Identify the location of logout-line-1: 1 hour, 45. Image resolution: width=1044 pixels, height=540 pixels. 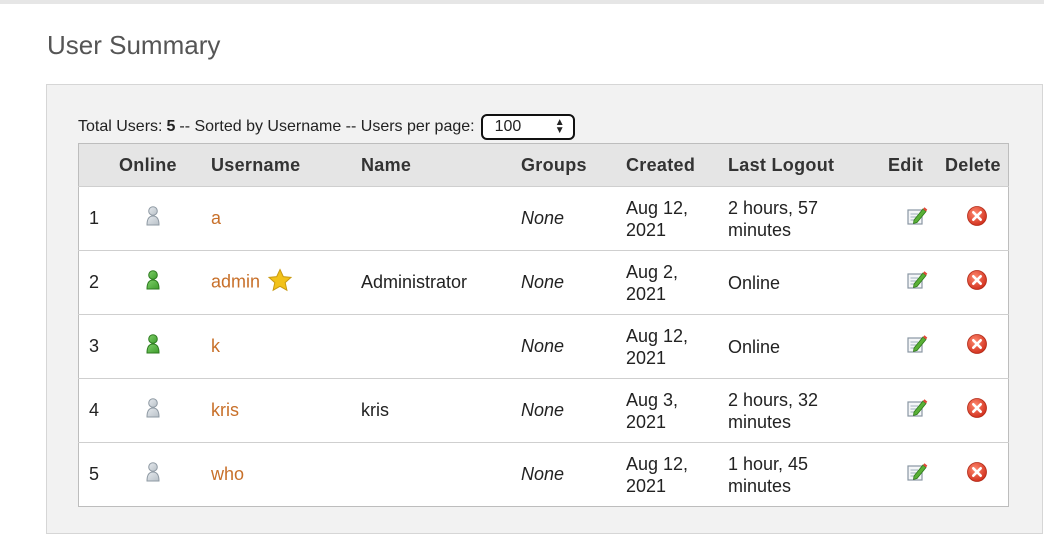
(768, 463).